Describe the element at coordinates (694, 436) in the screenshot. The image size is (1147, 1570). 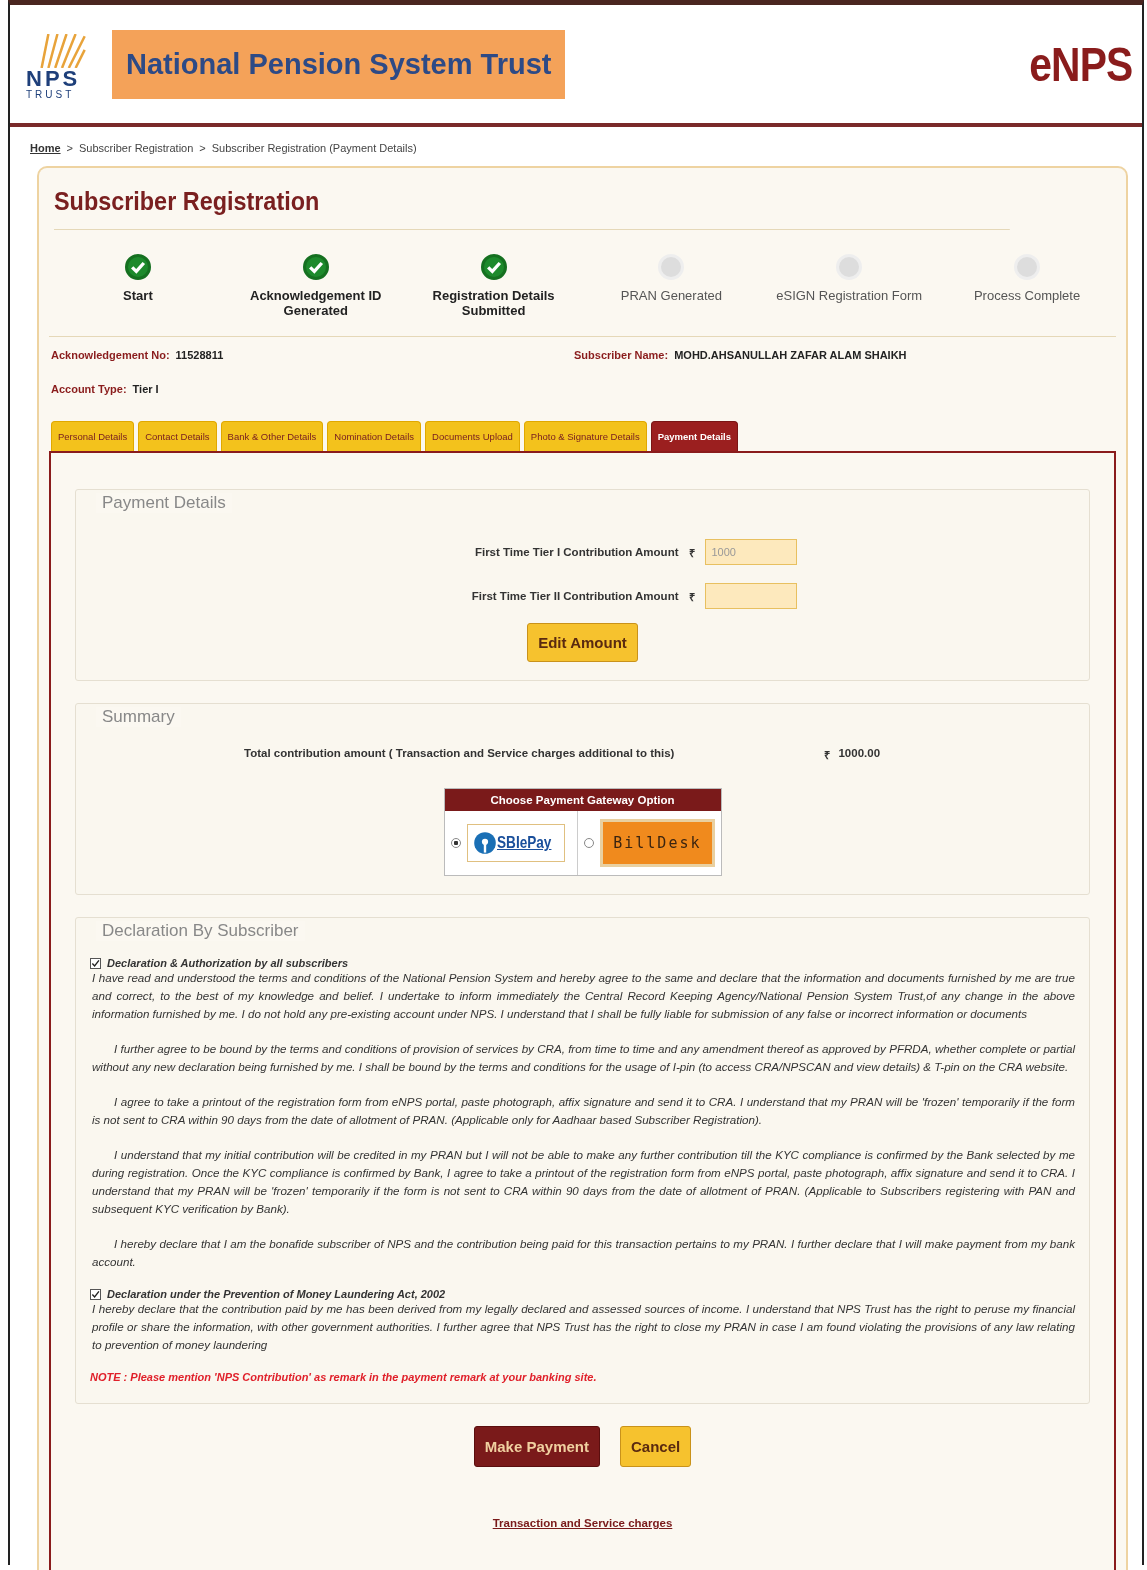
I see `tab: Payment Details` at that location.